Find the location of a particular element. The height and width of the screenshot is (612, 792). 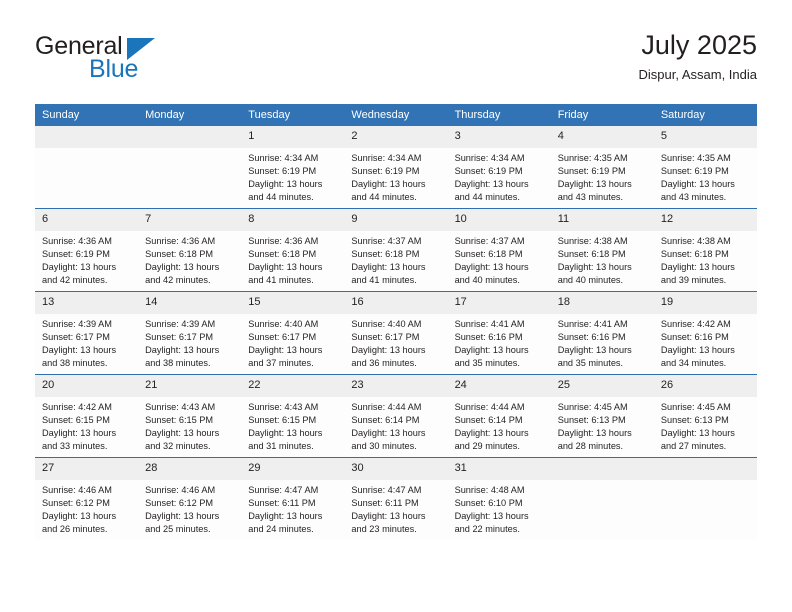

daylight-text: Daylight: 13 hours and 30 minutes. is located at coordinates (388, 440).